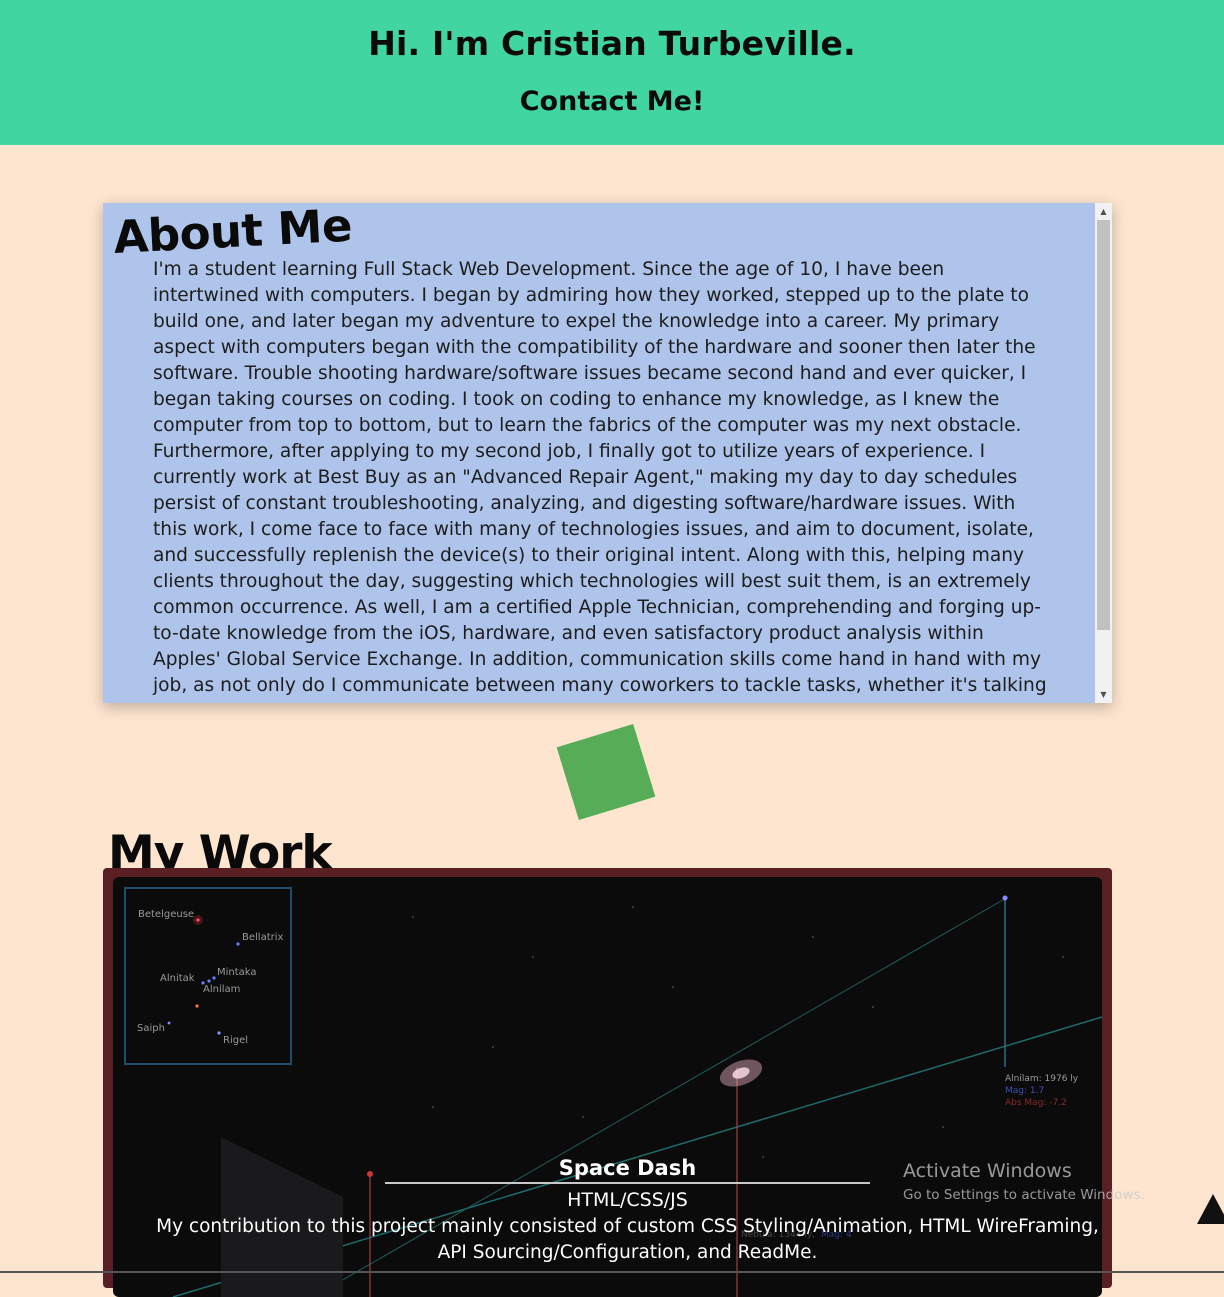 This screenshot has width=1224, height=1297. What do you see at coordinates (987, 1171) in the screenshot?
I see `activate-windows-title: Activate Windows` at bounding box center [987, 1171].